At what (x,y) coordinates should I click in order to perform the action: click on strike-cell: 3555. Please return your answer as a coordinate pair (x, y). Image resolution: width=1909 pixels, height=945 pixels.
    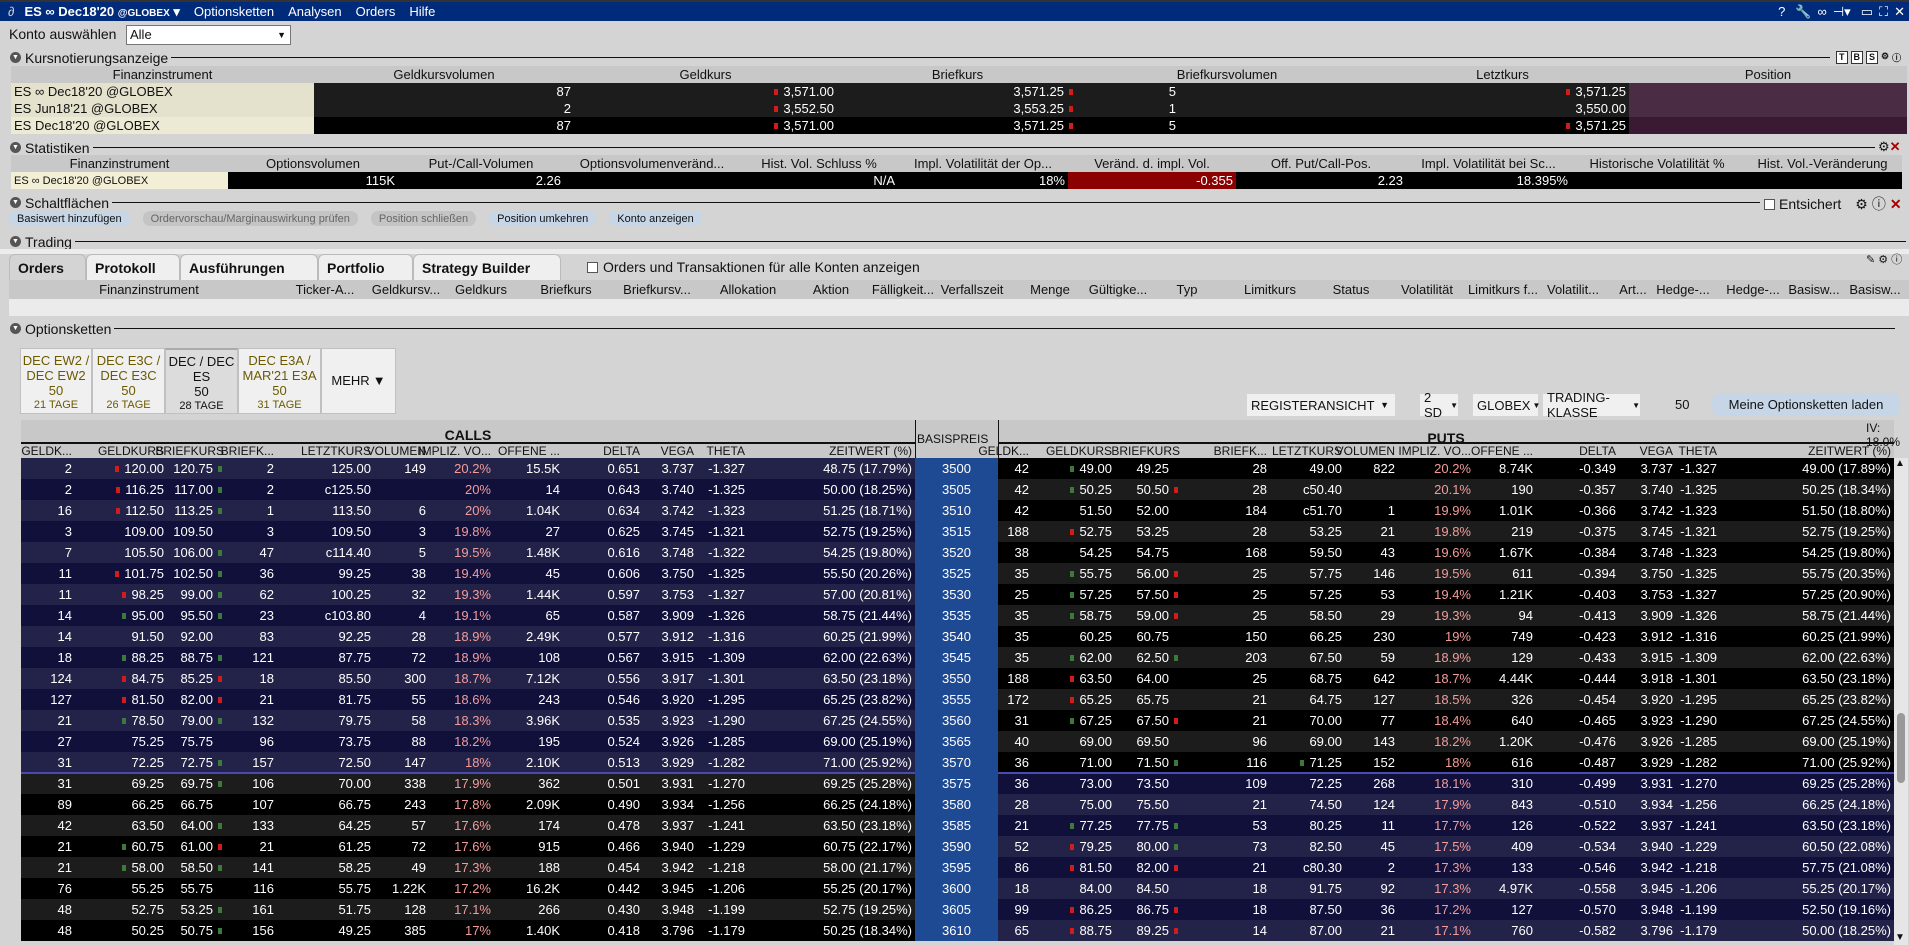
    Looking at the image, I should click on (956, 699).